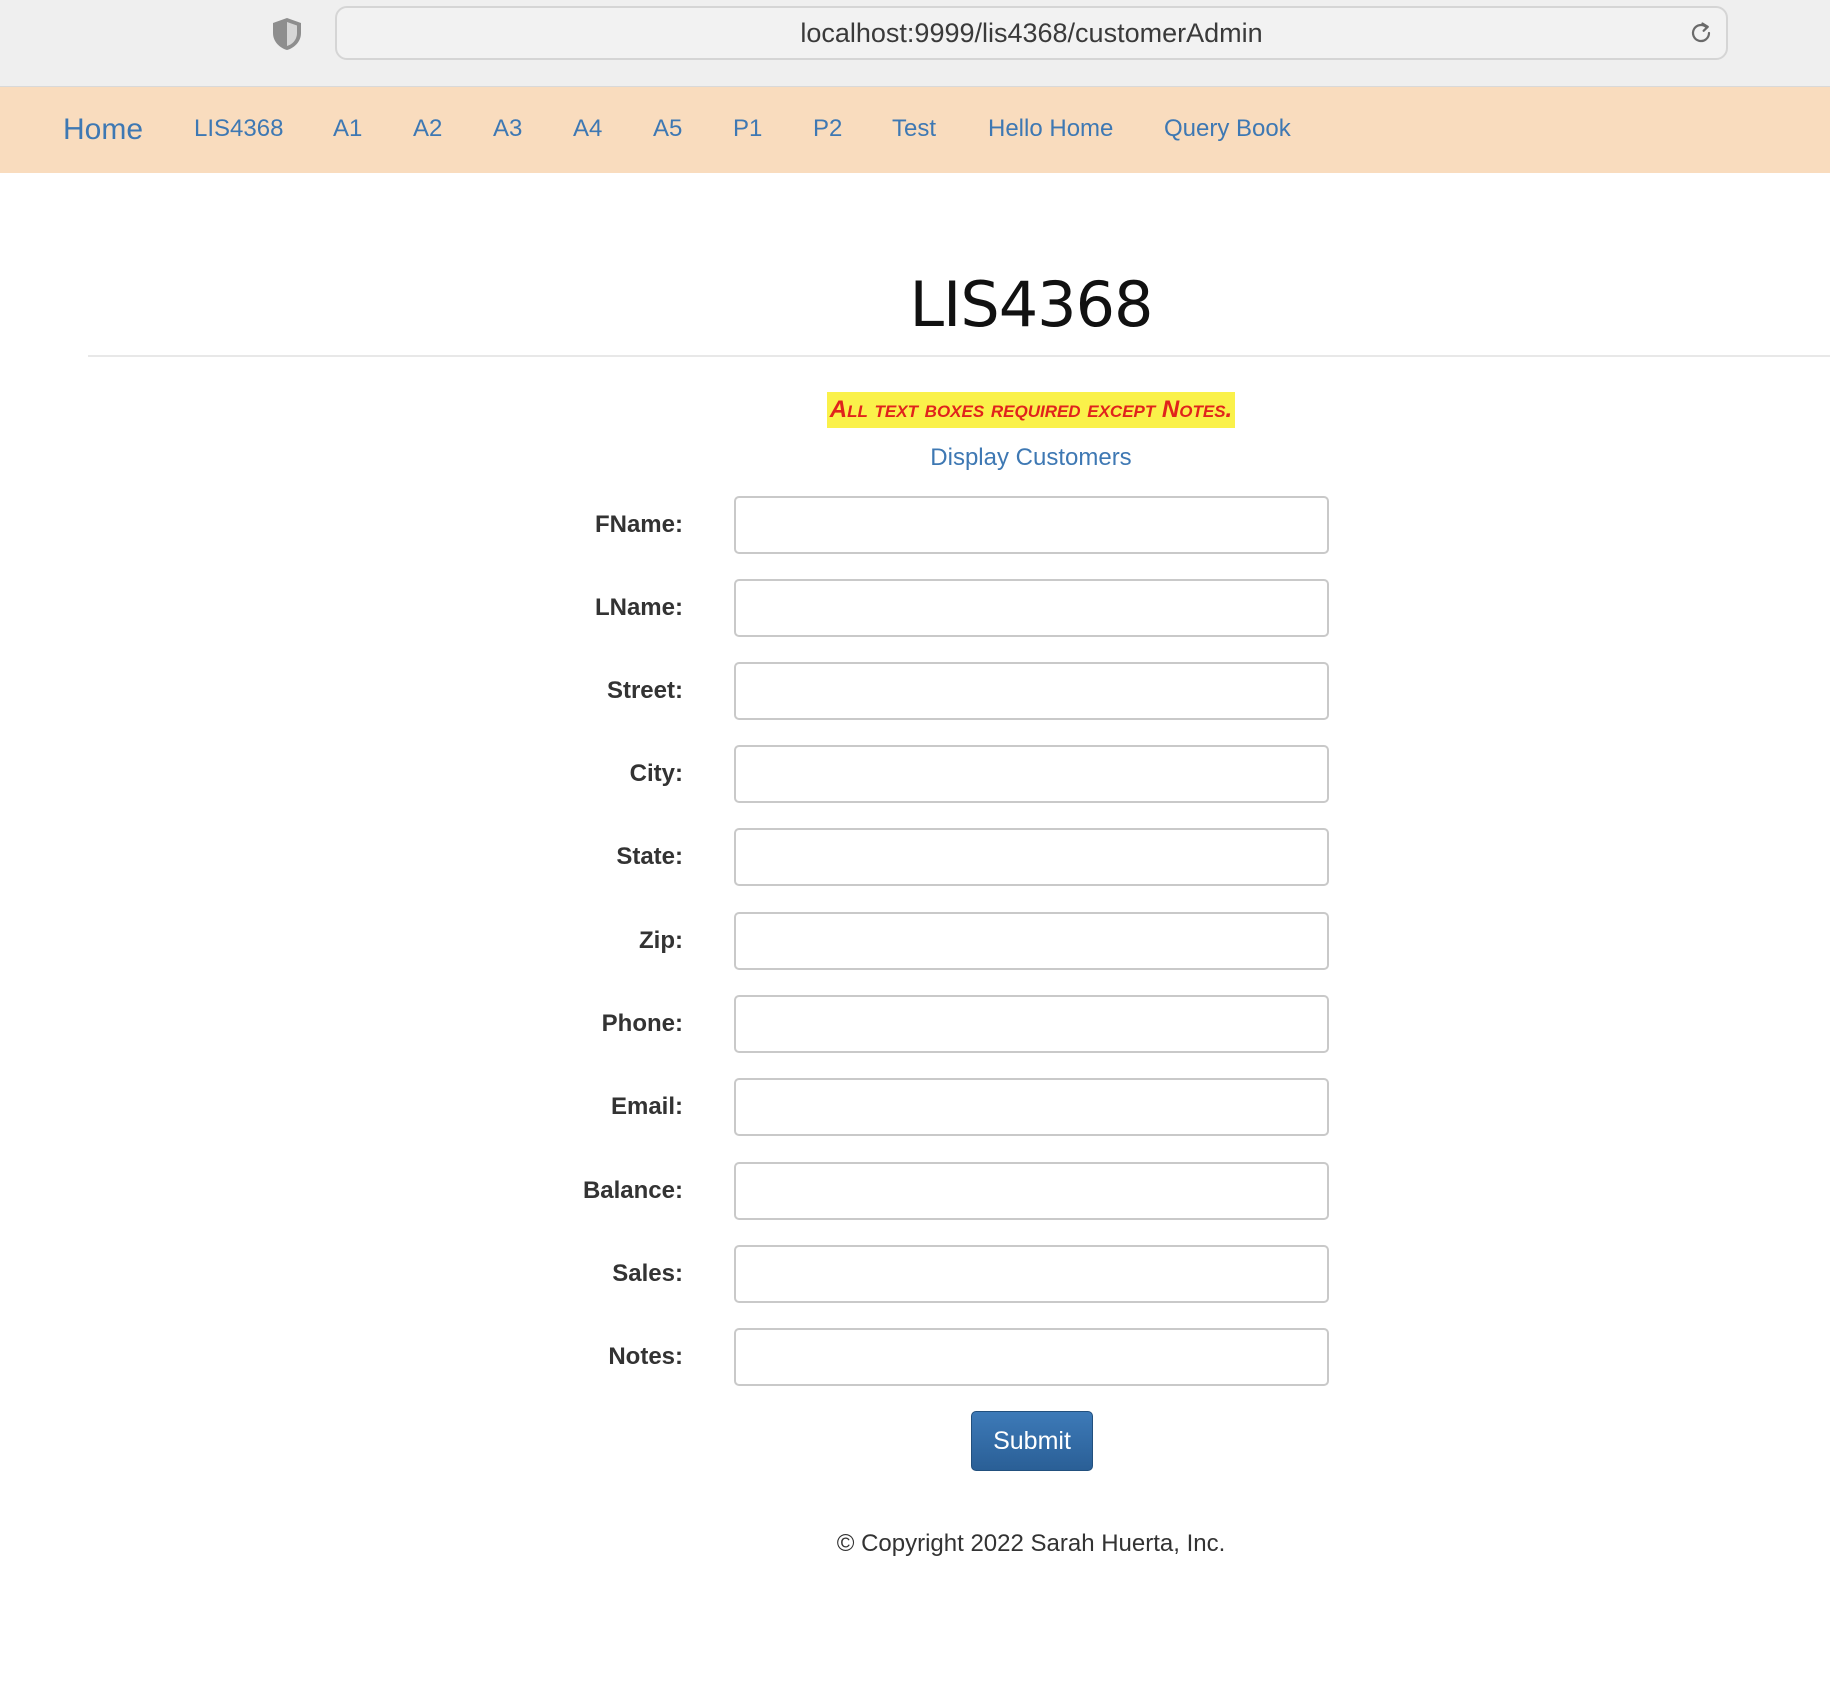 The image size is (1830, 1694). I want to click on sales-input, so click(1031, 1274).